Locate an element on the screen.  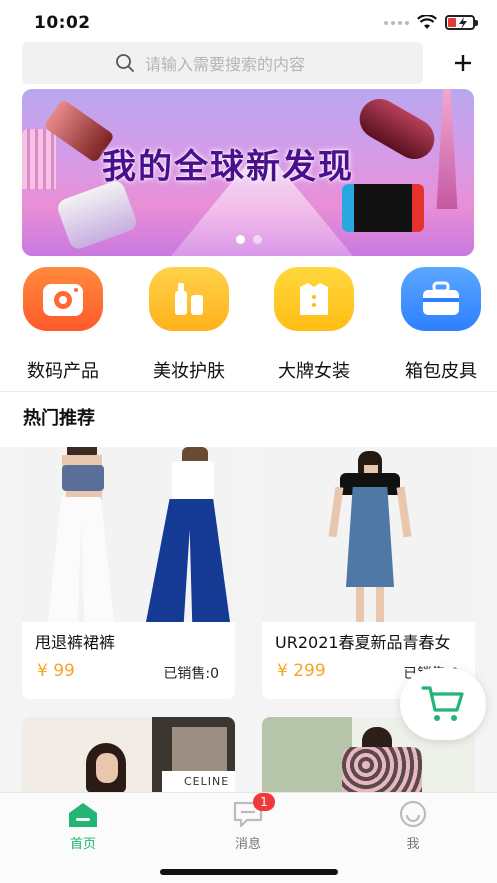
home-indicator is located at coordinates (249, 872).